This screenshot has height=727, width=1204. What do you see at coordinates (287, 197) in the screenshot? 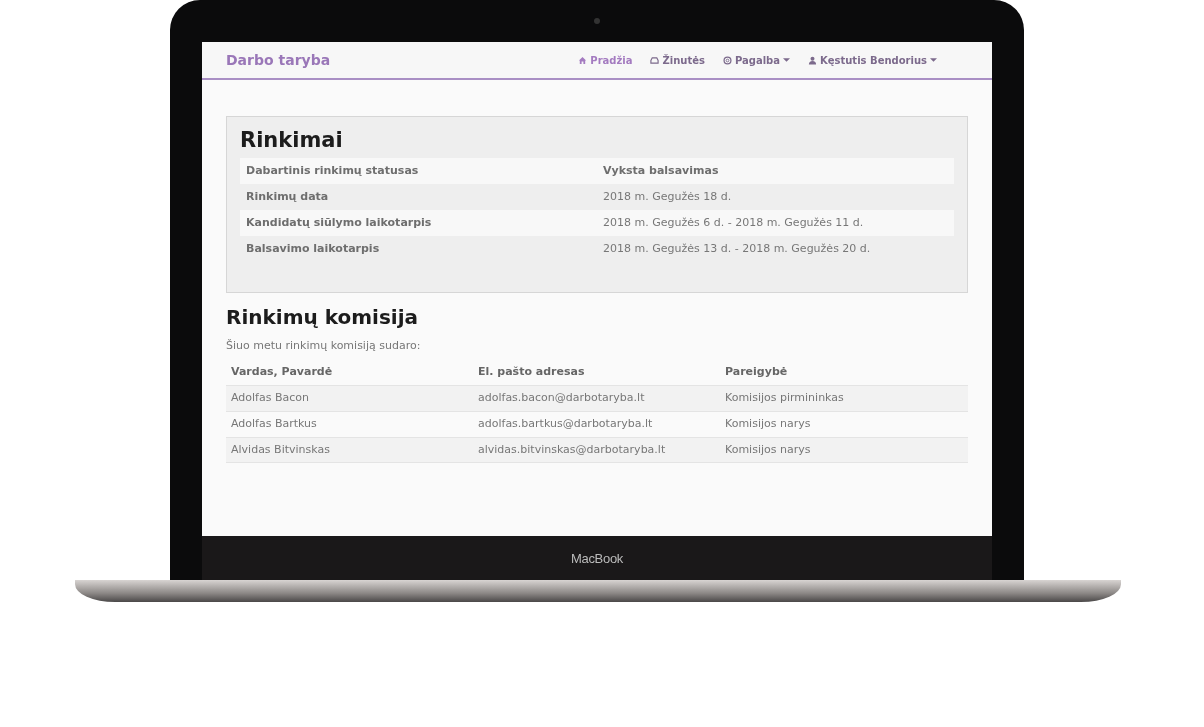
I see `row-label: Rinkimų data` at bounding box center [287, 197].